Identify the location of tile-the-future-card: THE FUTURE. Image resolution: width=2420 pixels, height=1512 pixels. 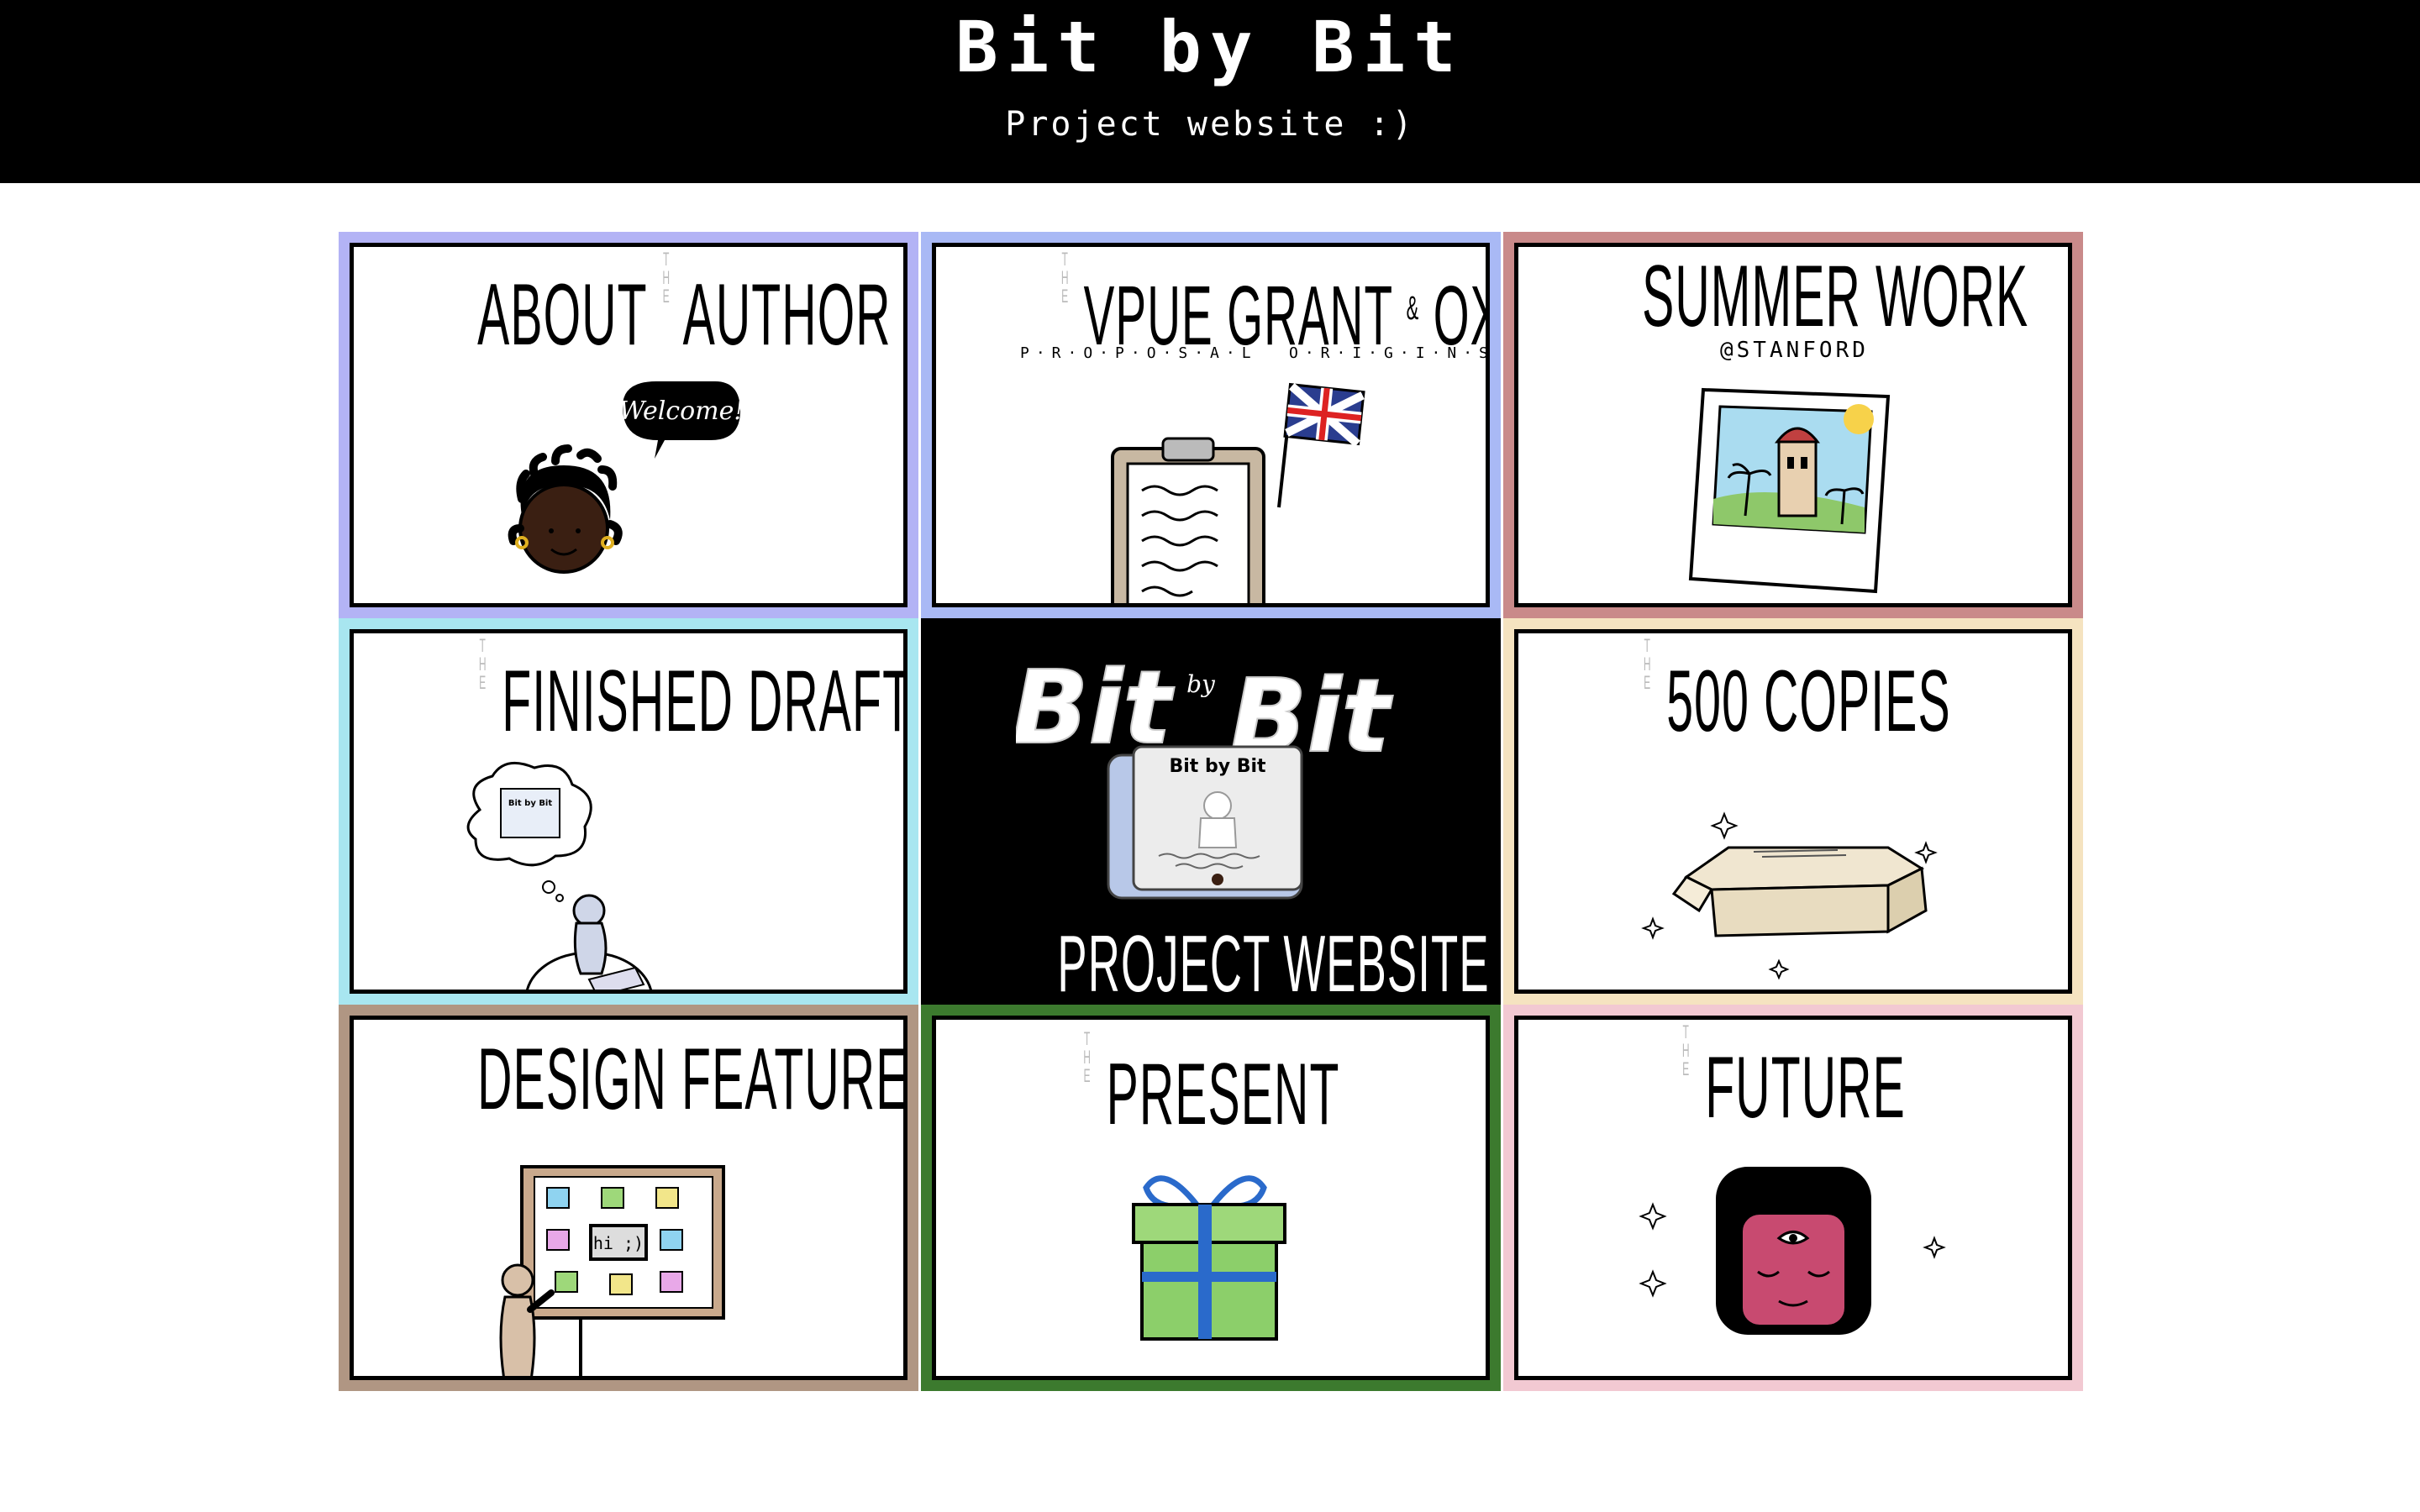
(1793, 1198).